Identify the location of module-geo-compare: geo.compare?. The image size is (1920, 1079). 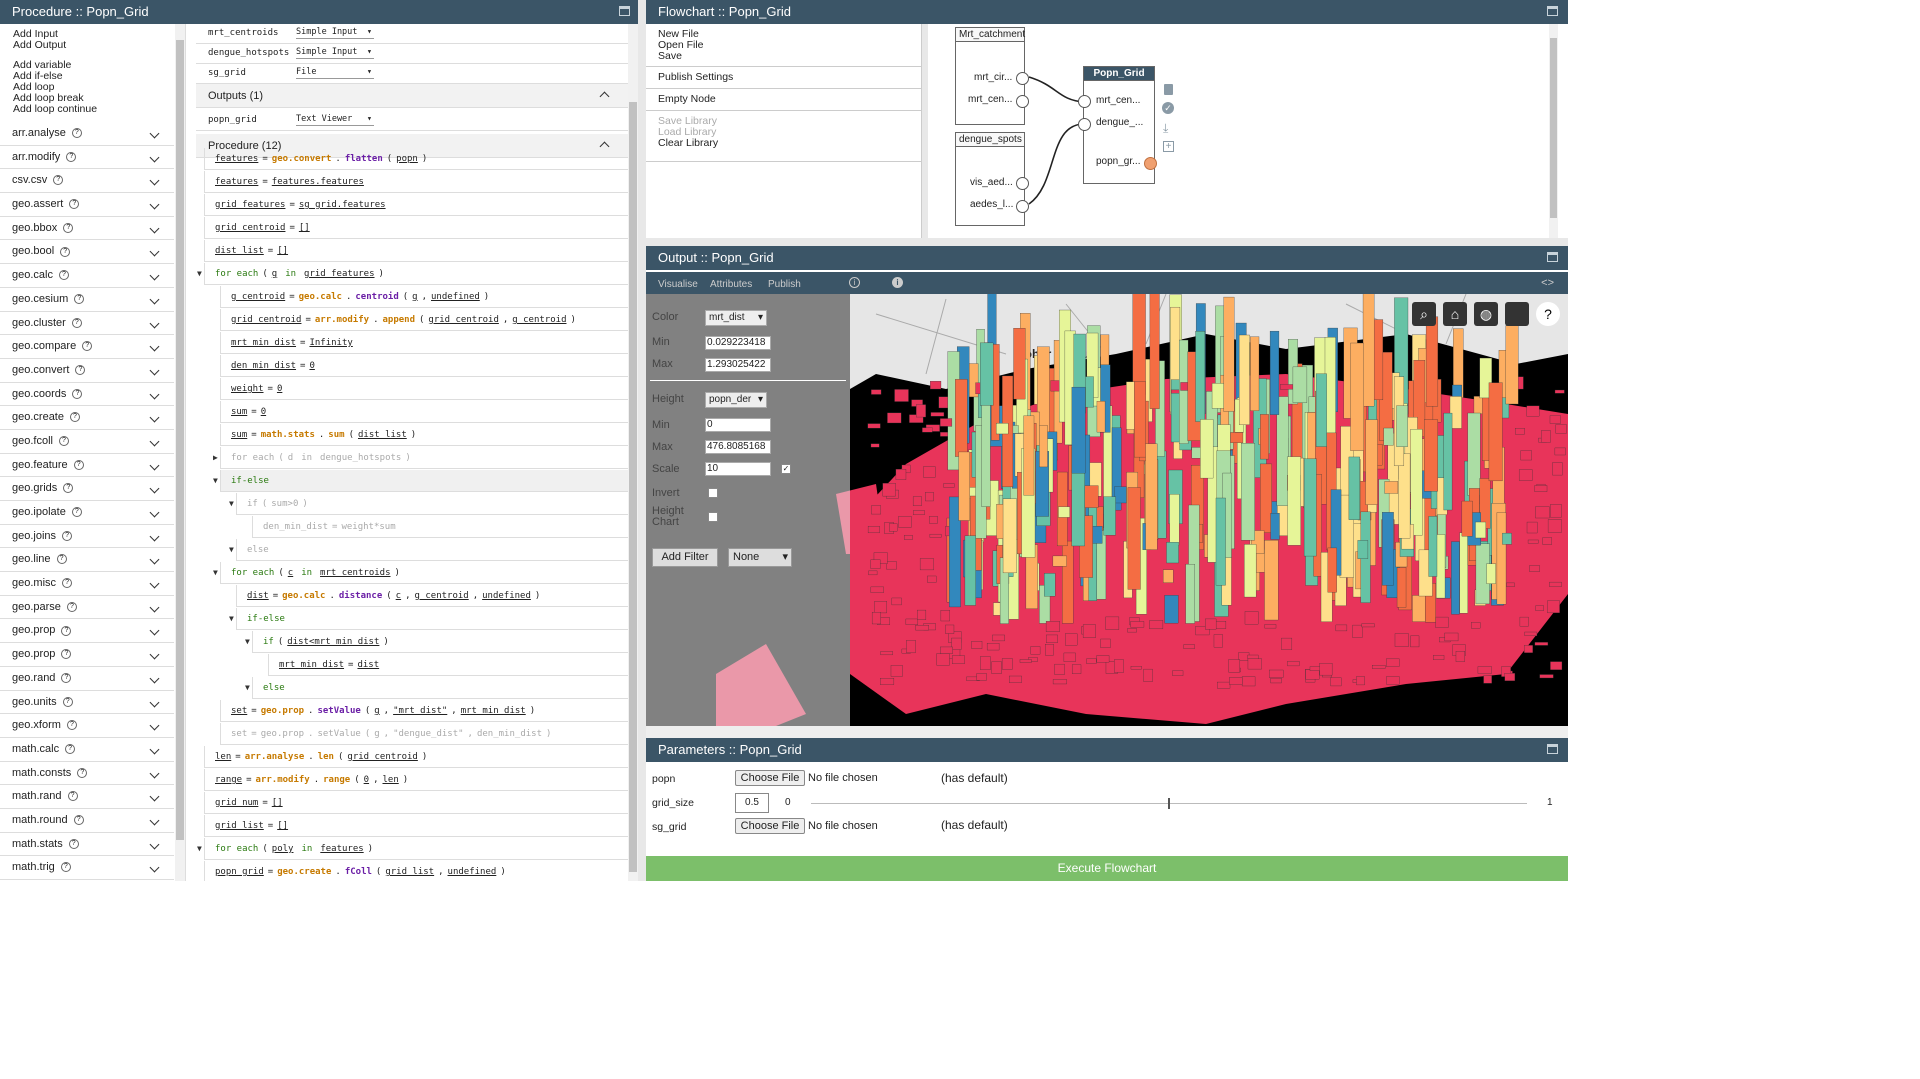
(87, 347).